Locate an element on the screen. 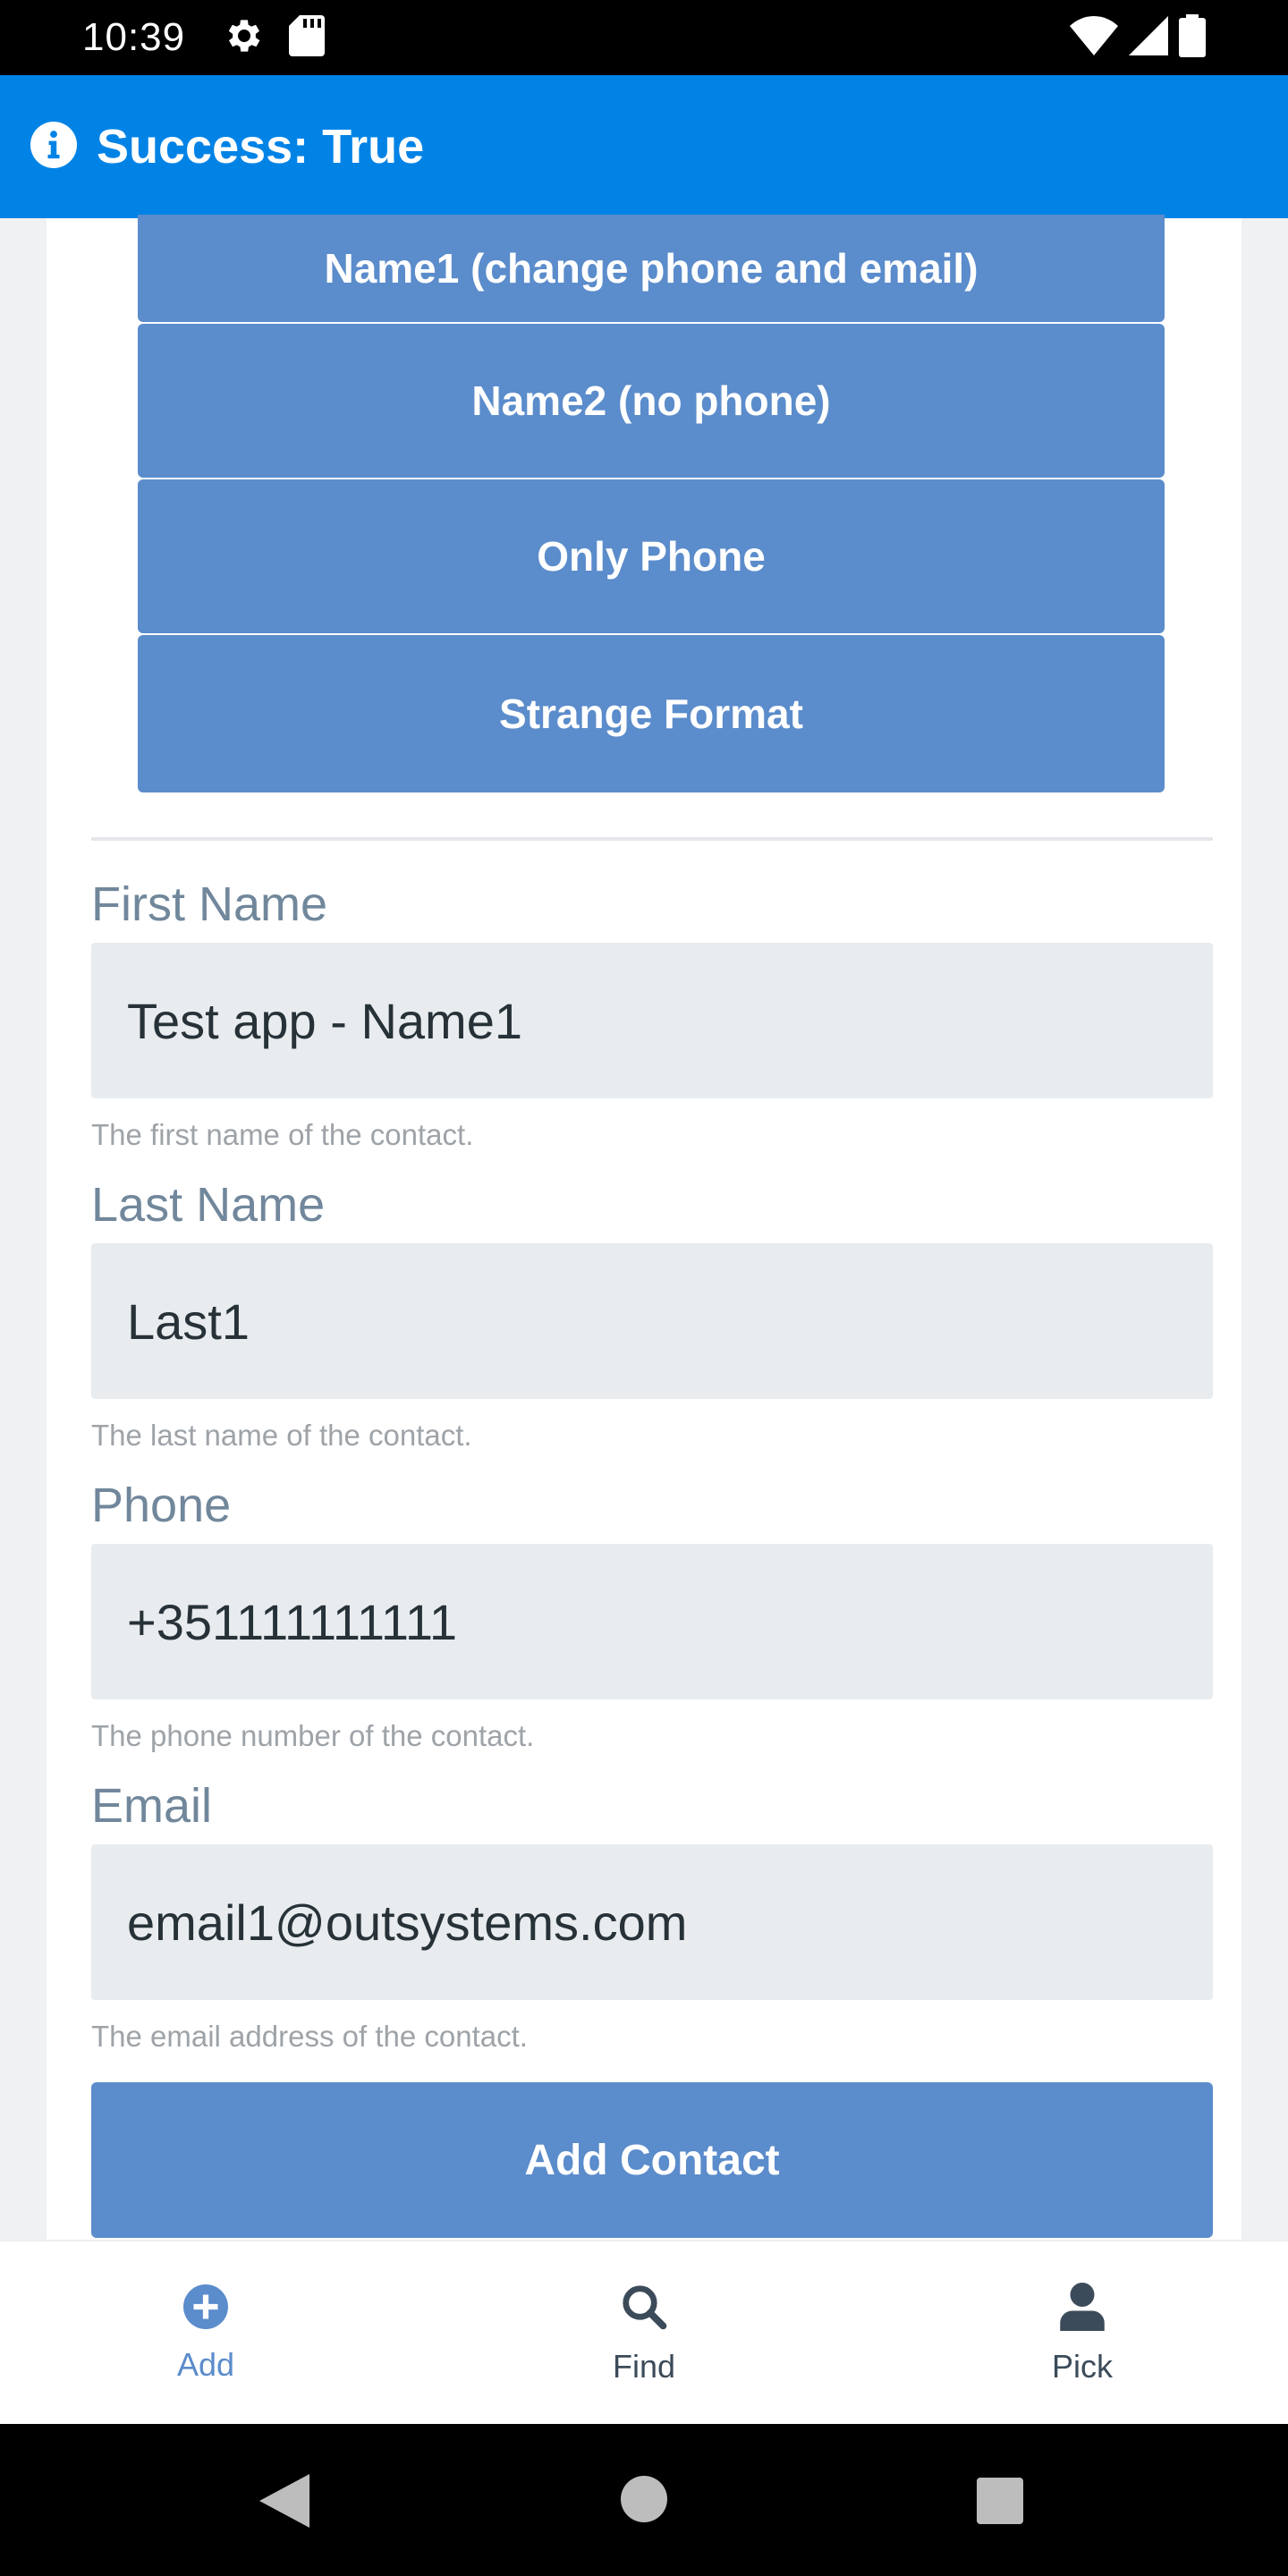  nav-label-pick: Pick is located at coordinates (1082, 2366).